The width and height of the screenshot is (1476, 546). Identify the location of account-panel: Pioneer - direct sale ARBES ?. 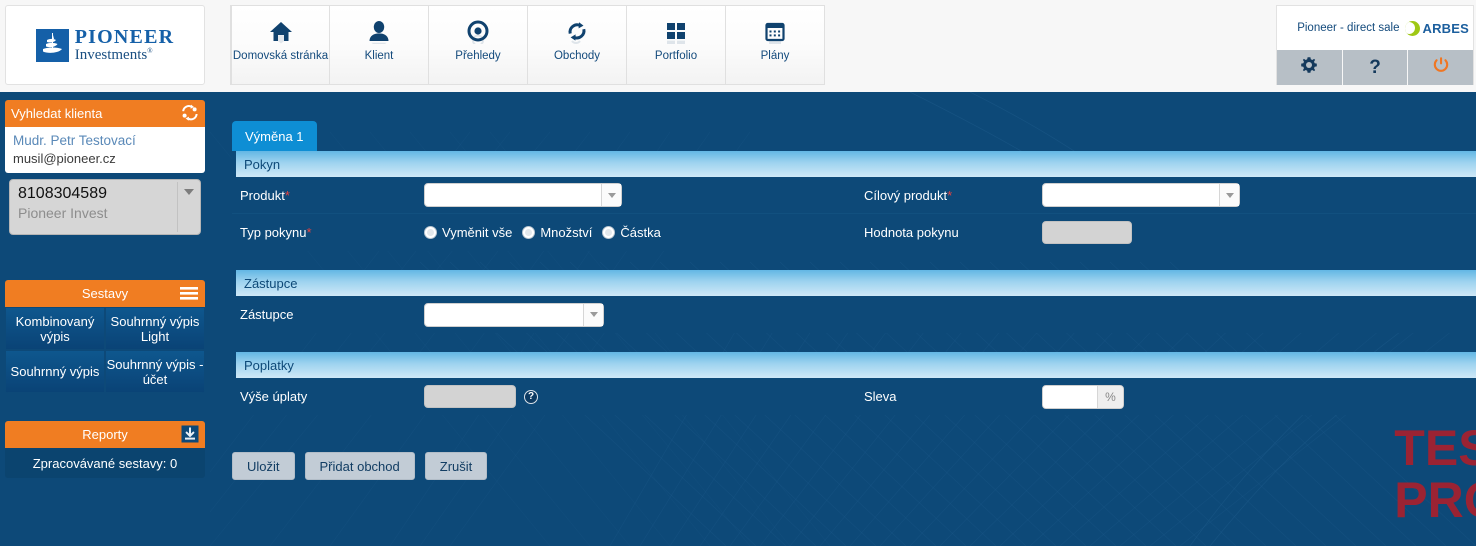
(1375, 45).